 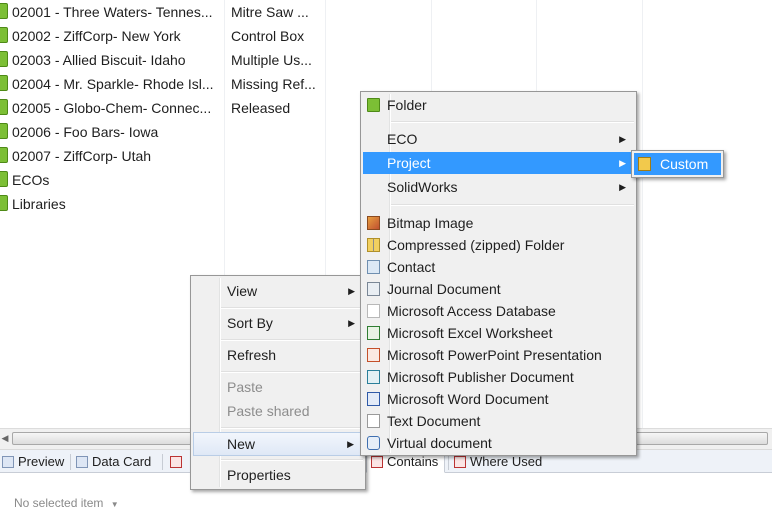 I want to click on item-name: ECOs, so click(x=31, y=180).